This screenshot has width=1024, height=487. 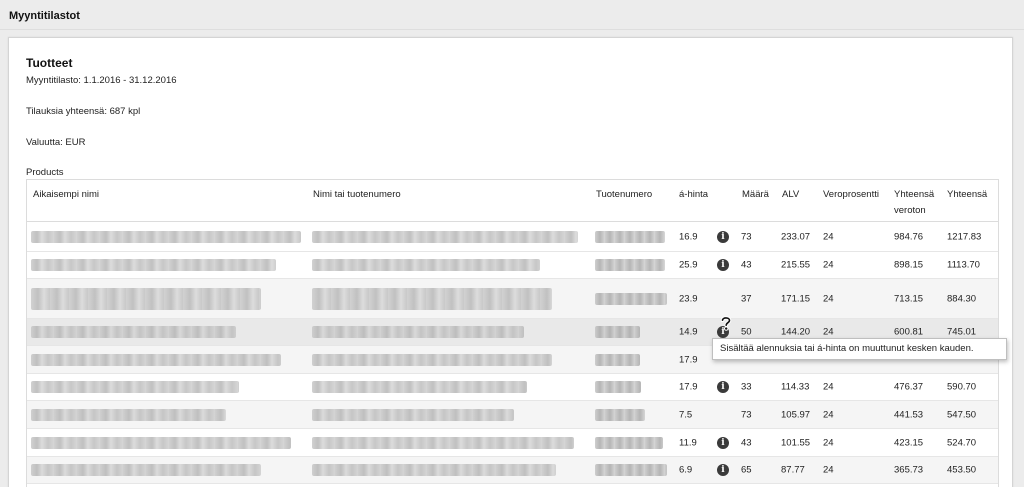 What do you see at coordinates (967, 195) in the screenshot?
I see `col-total: Yhteensä` at bounding box center [967, 195].